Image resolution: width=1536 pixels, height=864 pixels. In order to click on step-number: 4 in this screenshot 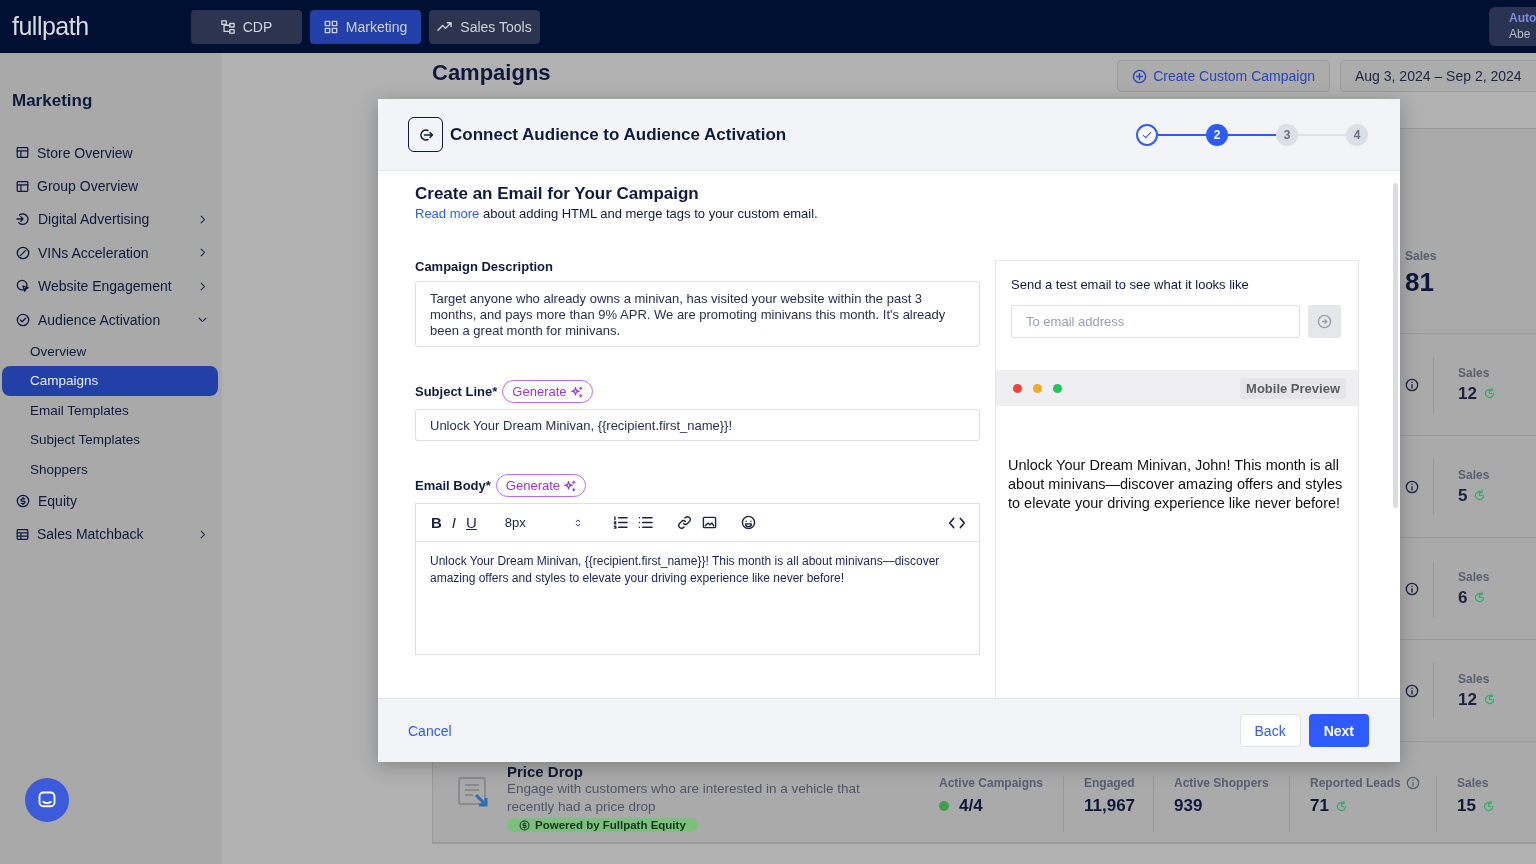, I will do `click(1357, 134)`.